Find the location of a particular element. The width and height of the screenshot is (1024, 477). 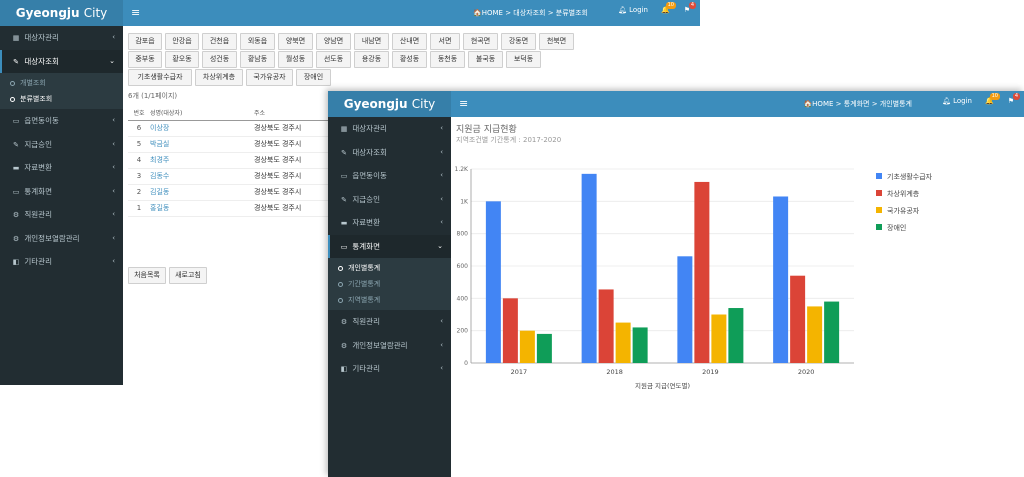

cell-name-link: 박금실 is located at coordinates (202, 144).